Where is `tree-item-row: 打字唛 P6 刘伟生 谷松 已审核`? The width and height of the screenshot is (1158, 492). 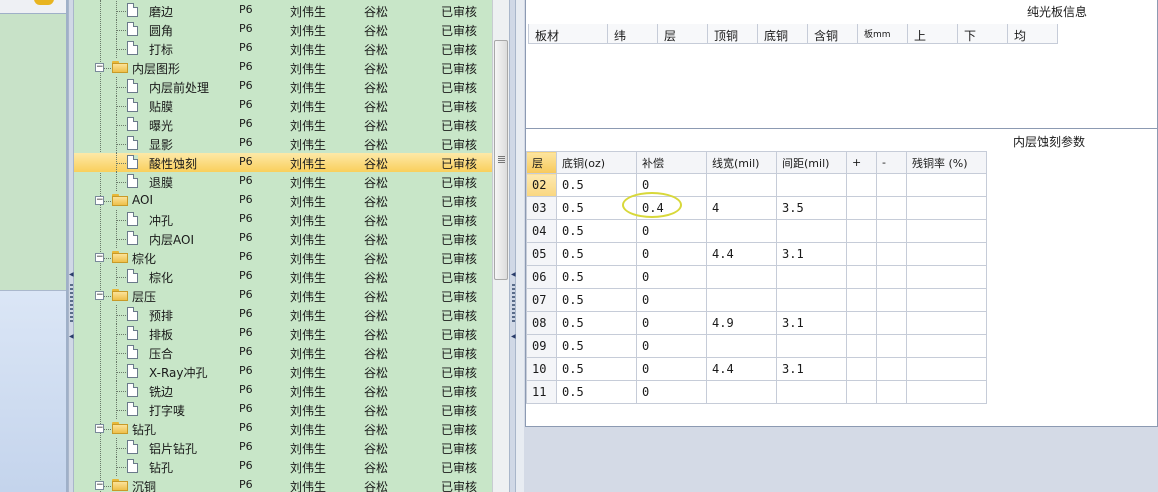 tree-item-row: 打字唛 P6 刘伟生 谷松 已审核 is located at coordinates (283, 409).